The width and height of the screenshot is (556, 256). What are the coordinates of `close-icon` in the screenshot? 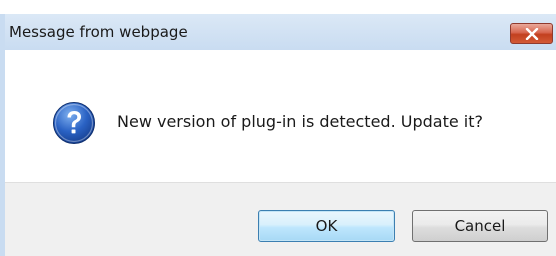 It's located at (532, 34).